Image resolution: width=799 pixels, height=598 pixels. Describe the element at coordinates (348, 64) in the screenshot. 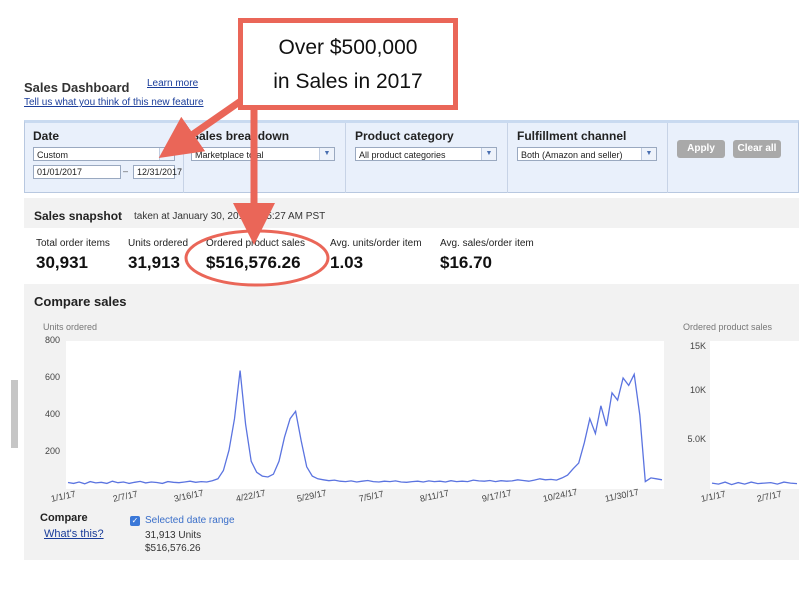

I see `sales-callout-box: Over $500,000 in Sales in 2017` at that location.